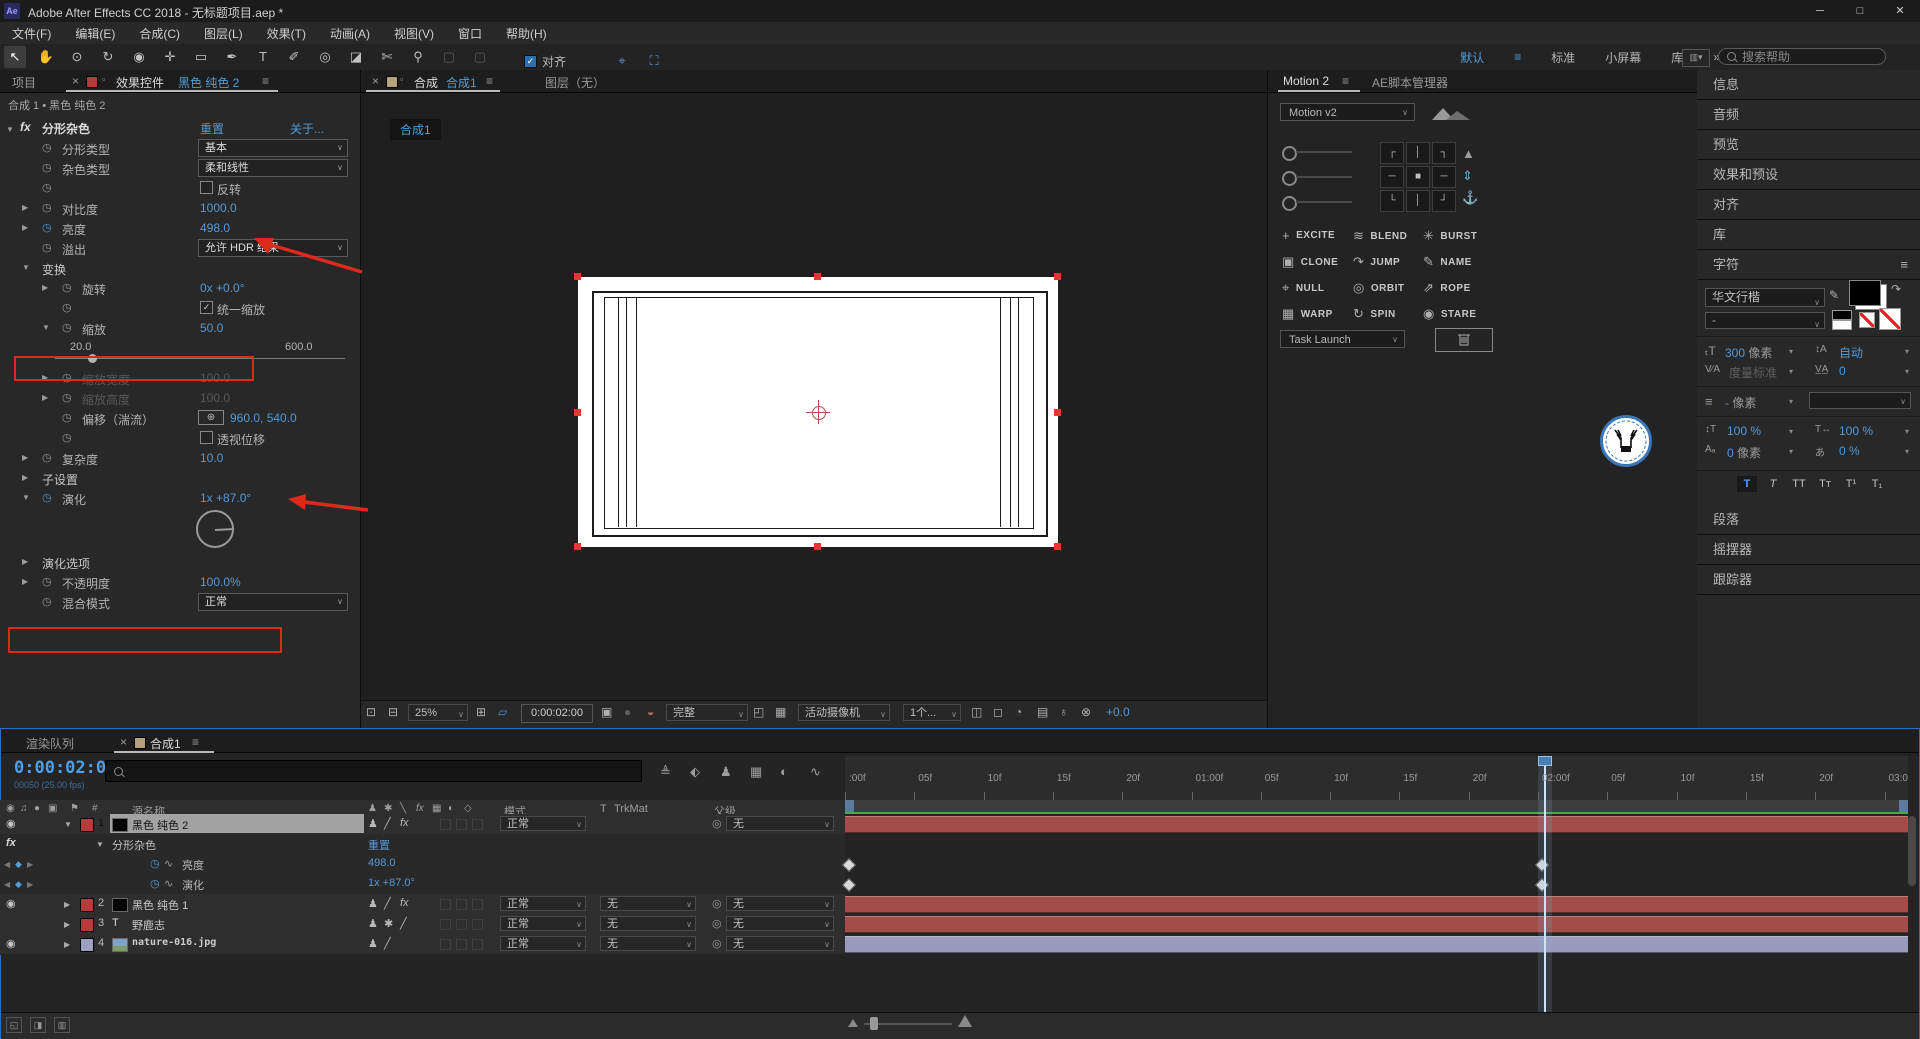  Describe the element at coordinates (1907, 351) in the screenshot. I see `leading-chevron: ▾` at that location.